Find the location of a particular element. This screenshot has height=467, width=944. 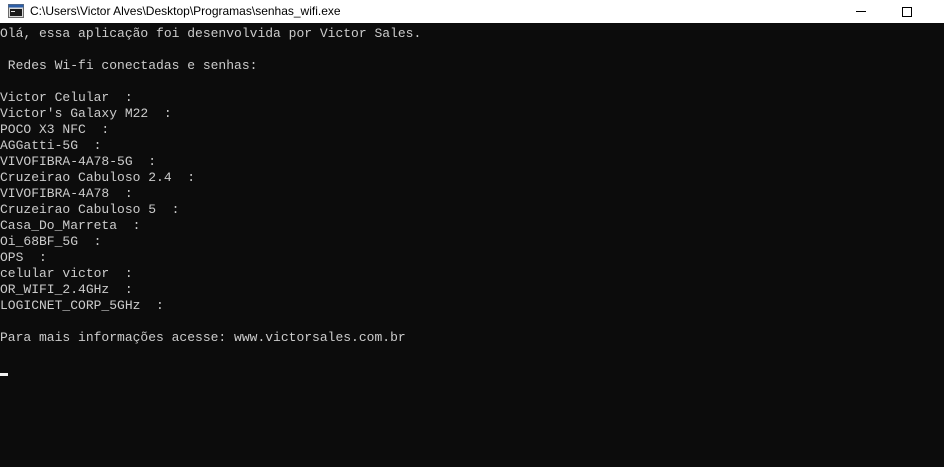

network-line: LOGICNET_CORP_5GHz : is located at coordinates (82, 305).